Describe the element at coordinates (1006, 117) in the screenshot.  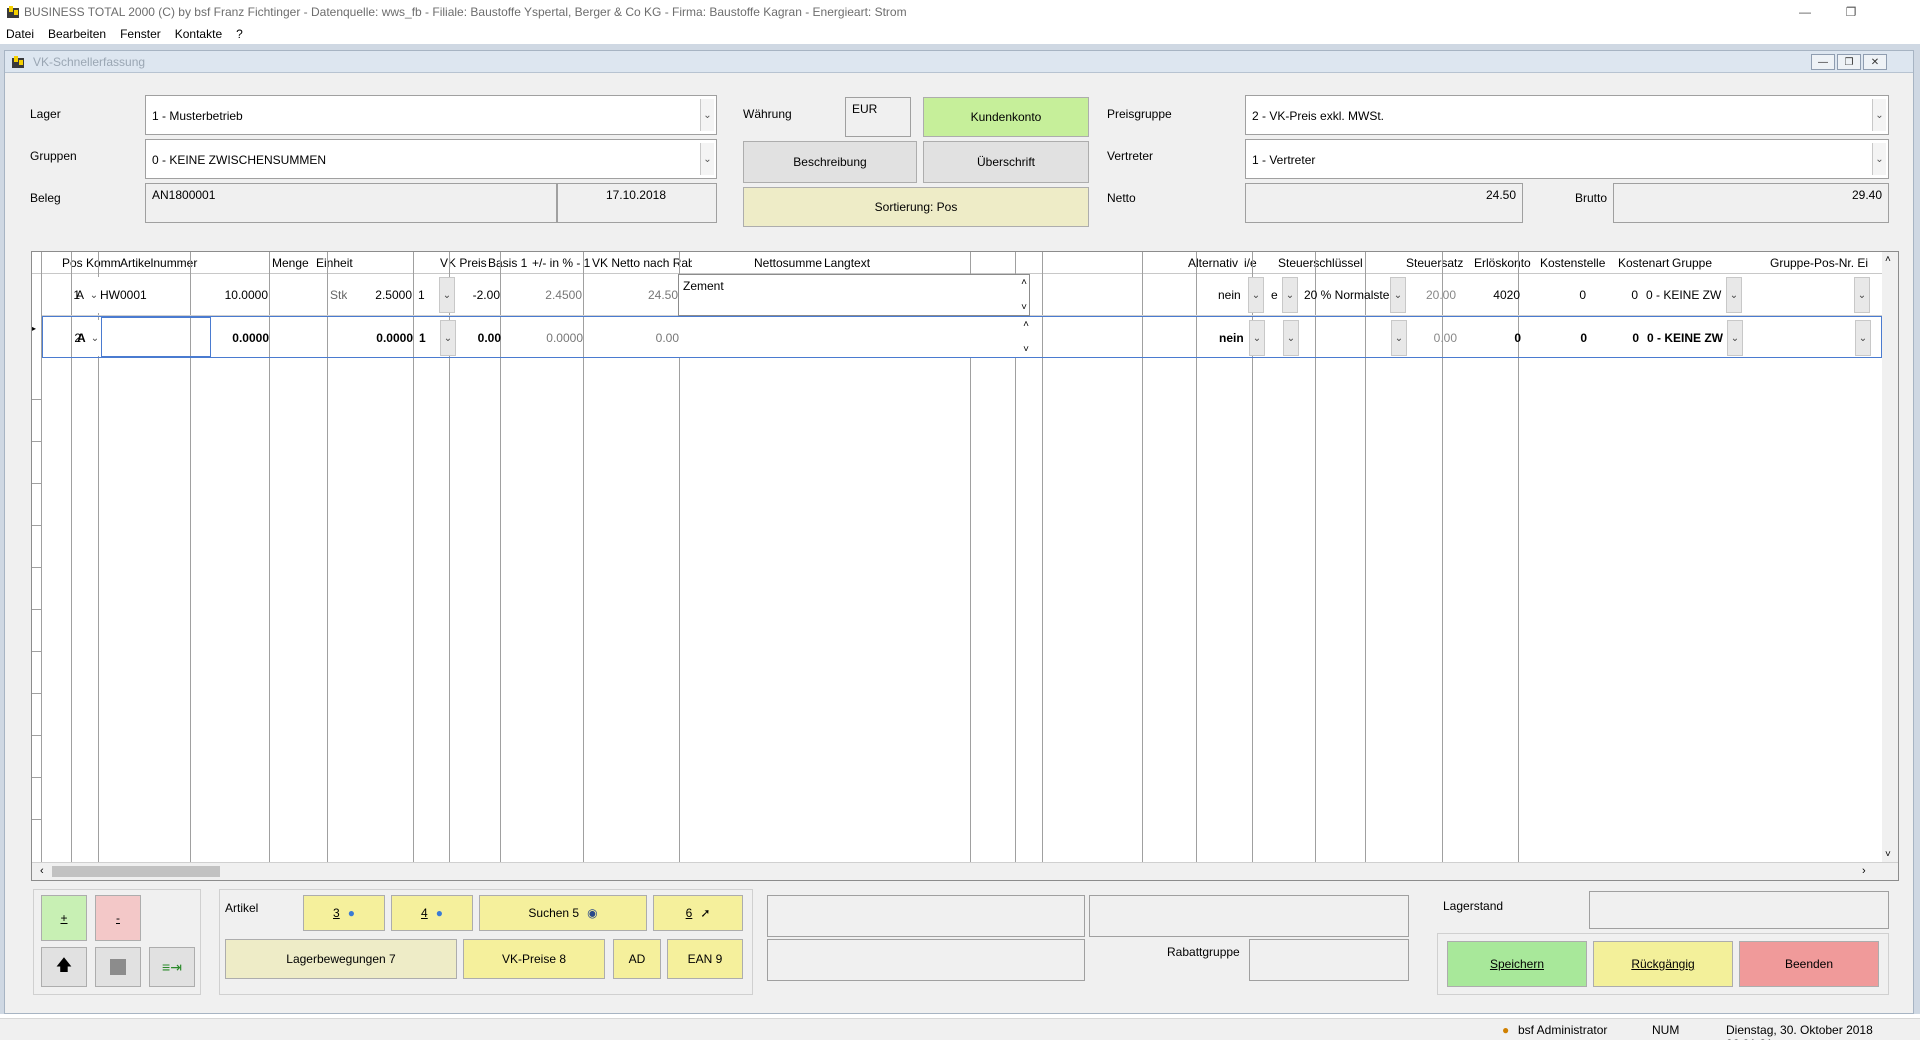
I see `kundenkonto-button: Kundenkonto` at that location.